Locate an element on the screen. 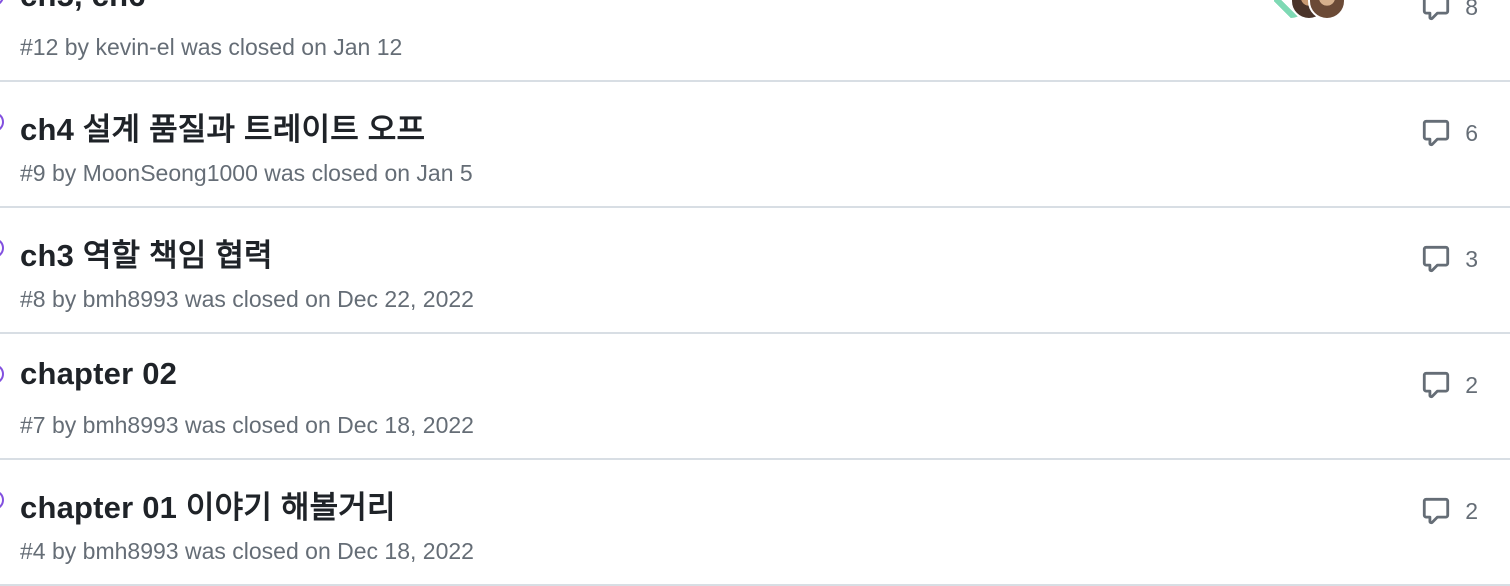 The width and height of the screenshot is (1510, 586). issue-number: #9 is located at coordinates (33, 173).